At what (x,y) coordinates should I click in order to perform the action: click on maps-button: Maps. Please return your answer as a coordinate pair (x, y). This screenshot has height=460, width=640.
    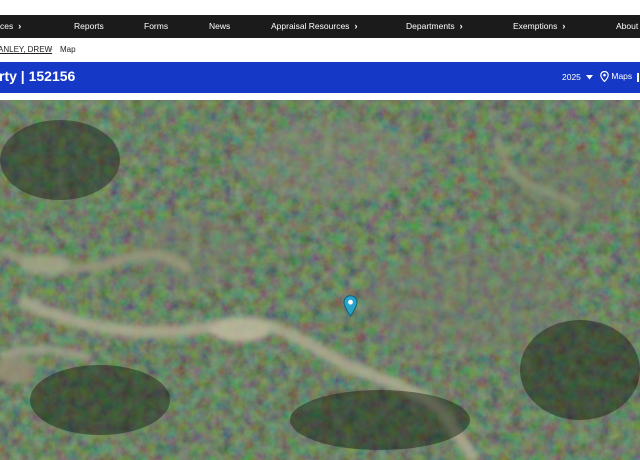
    Looking at the image, I should click on (616, 77).